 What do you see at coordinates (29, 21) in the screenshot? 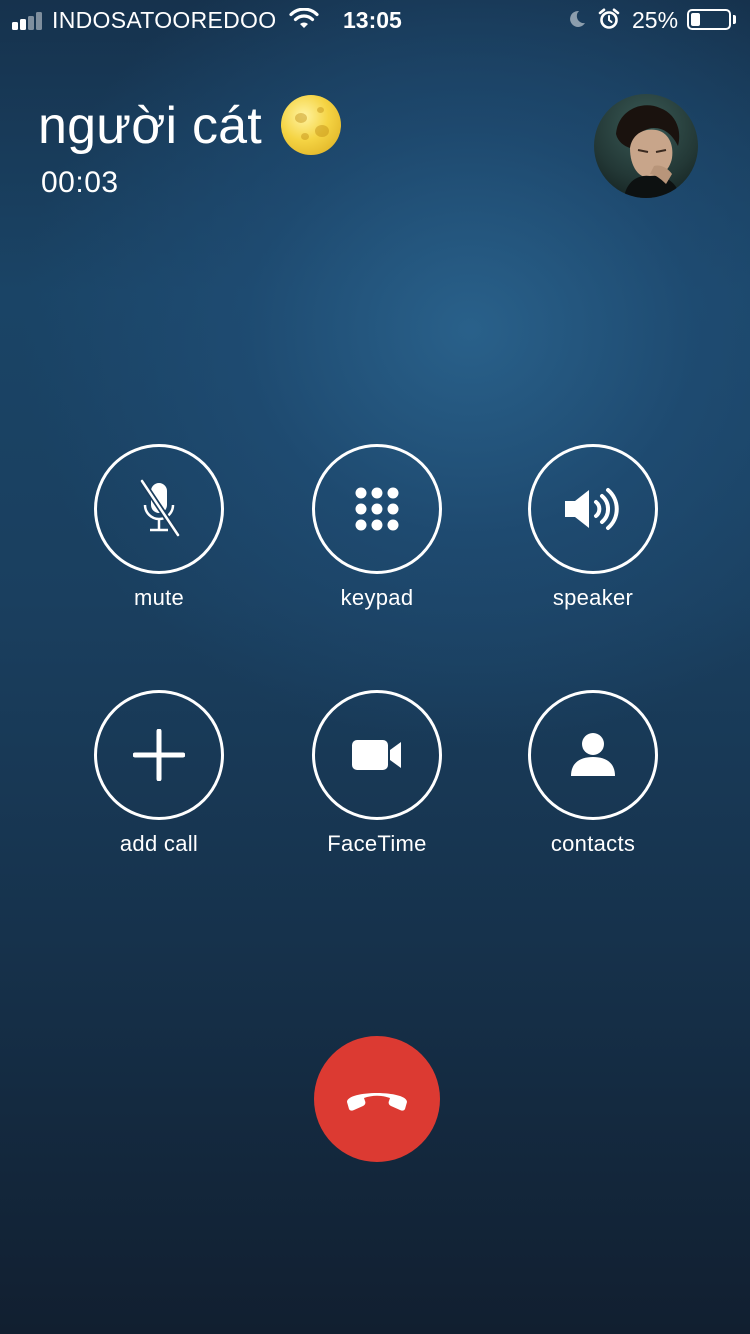
I see `signal-icon` at bounding box center [29, 21].